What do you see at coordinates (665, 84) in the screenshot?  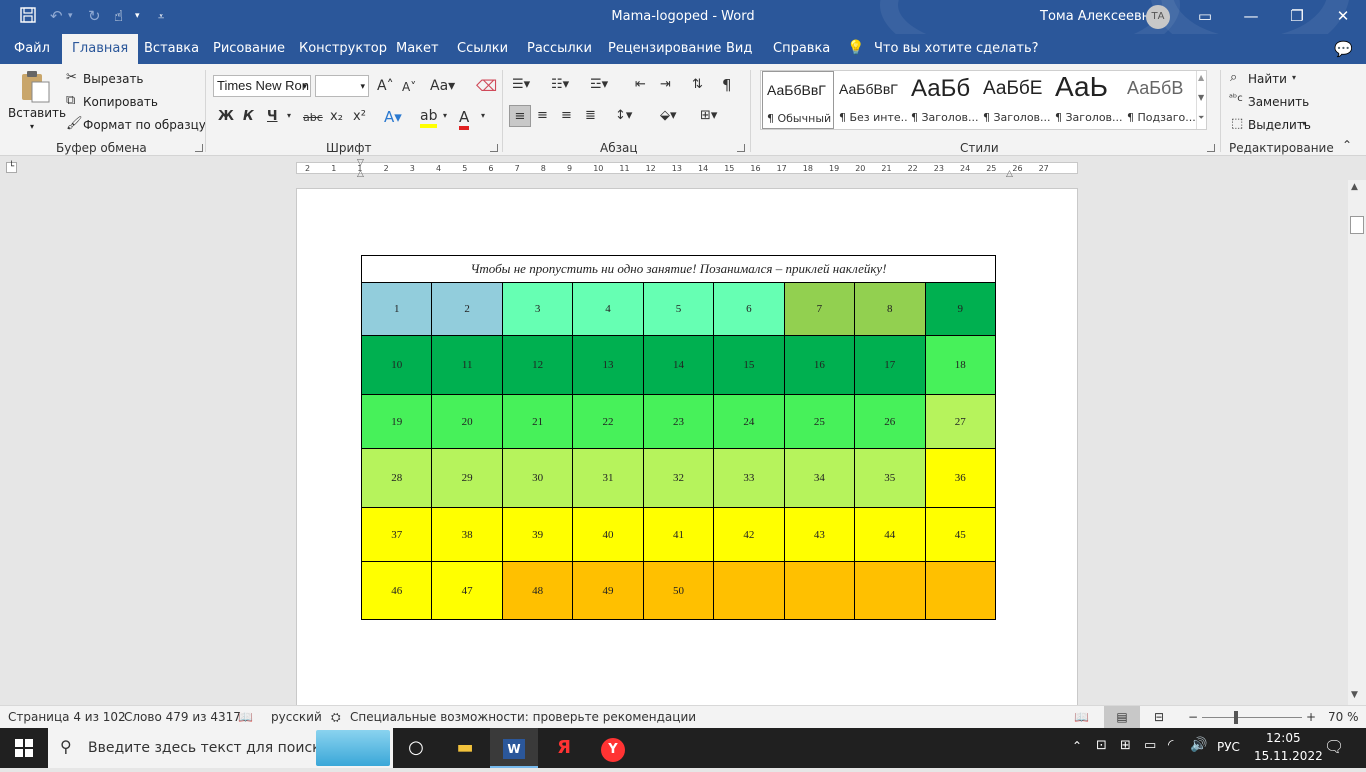 I see `increase-indent-icon: ⇥` at bounding box center [665, 84].